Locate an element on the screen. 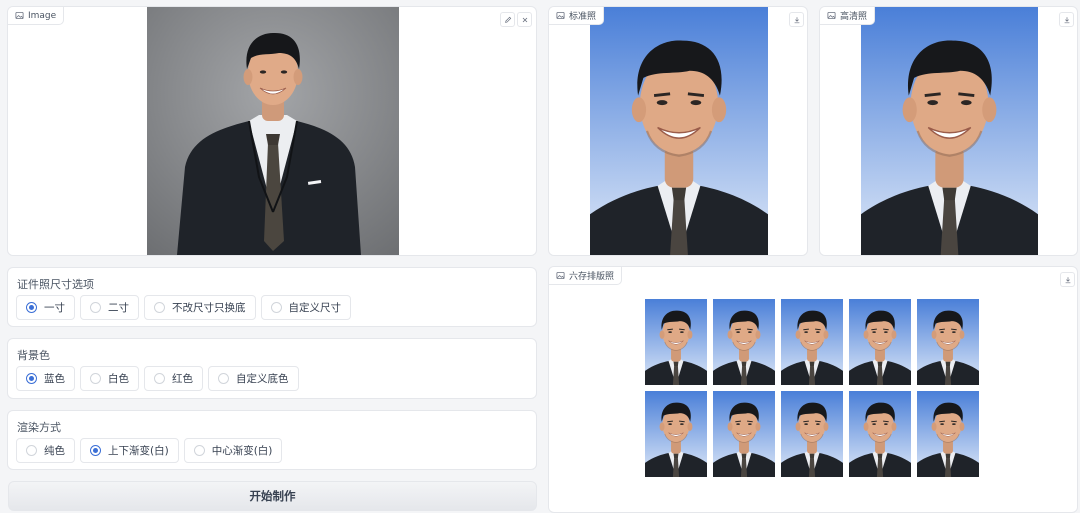 Image resolution: width=1080 pixels, height=513 pixels. standard-photo-panel: 标准照 is located at coordinates (678, 131).